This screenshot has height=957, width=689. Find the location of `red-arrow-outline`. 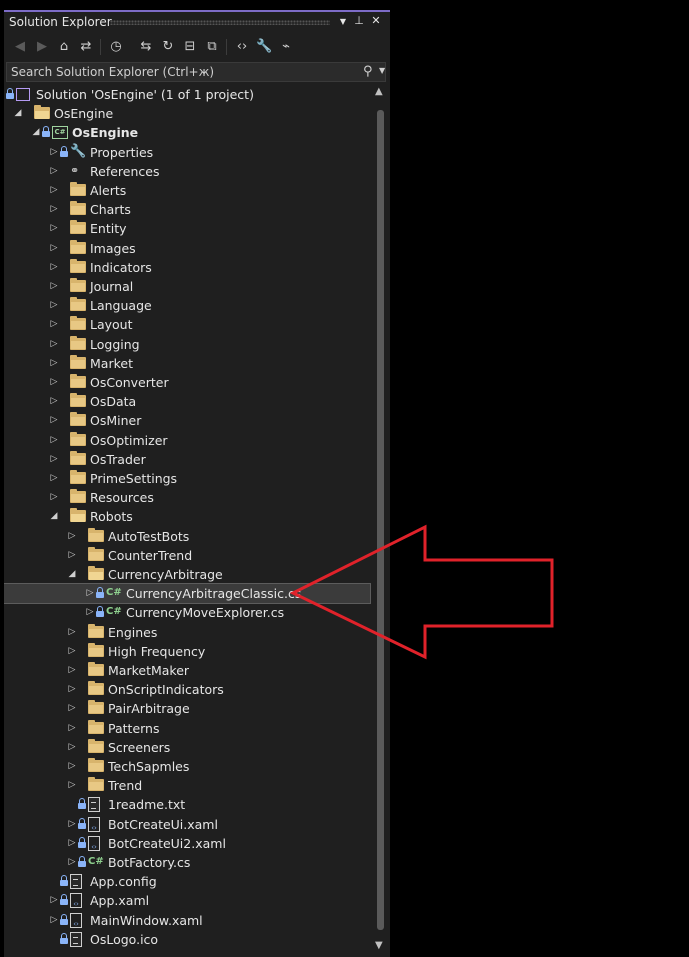

red-arrow-outline is located at coordinates (421, 592).